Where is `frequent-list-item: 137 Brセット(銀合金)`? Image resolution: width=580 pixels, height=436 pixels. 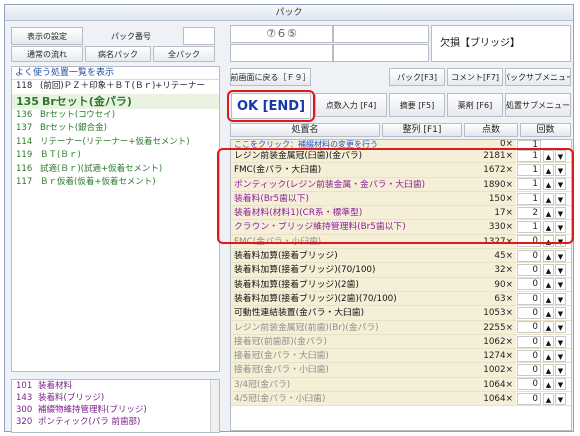 frequent-list-item: 137 Brセット(銀合金) is located at coordinates (115, 129).